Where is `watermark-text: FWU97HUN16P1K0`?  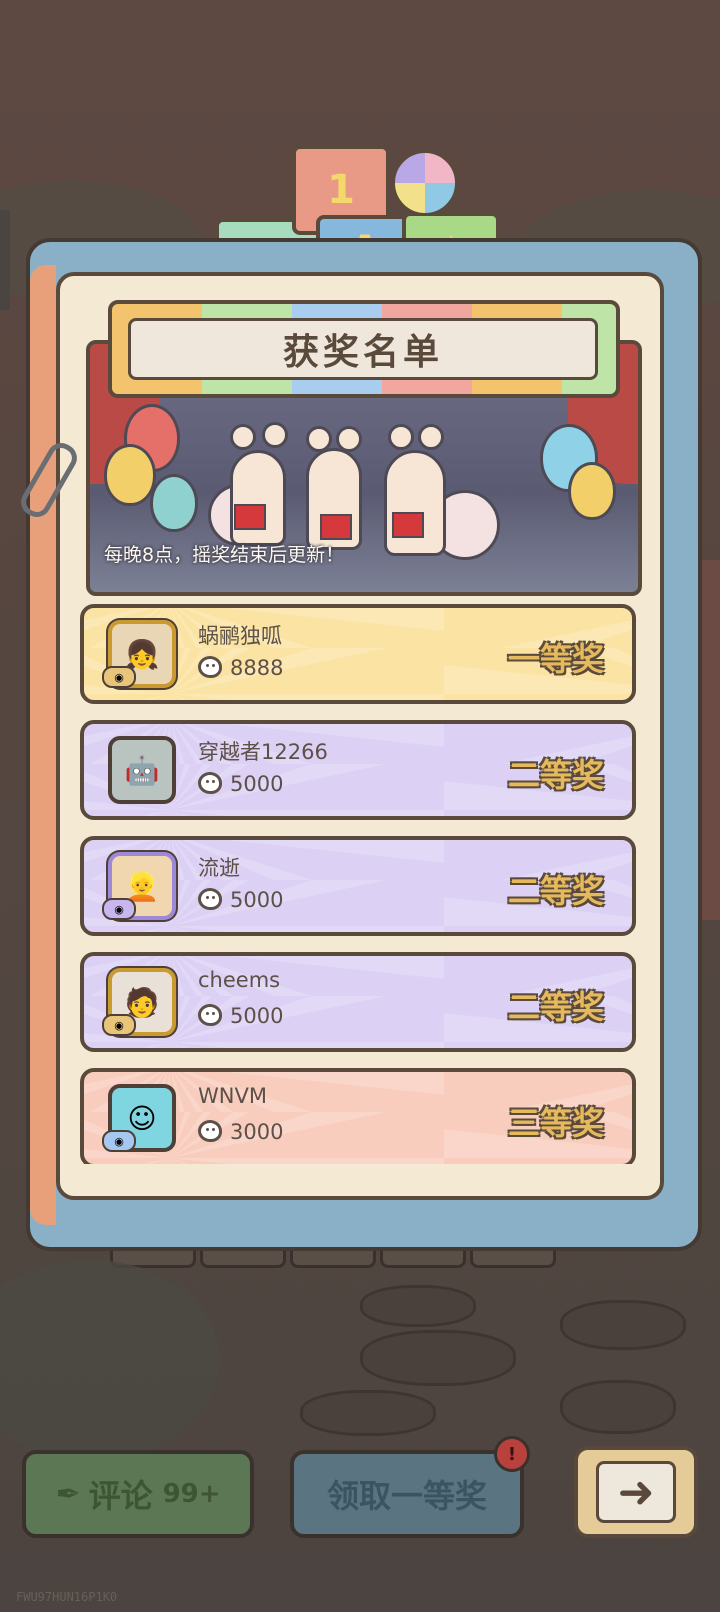
watermark-text: FWU97HUN16P1K0 is located at coordinates (67, 1597).